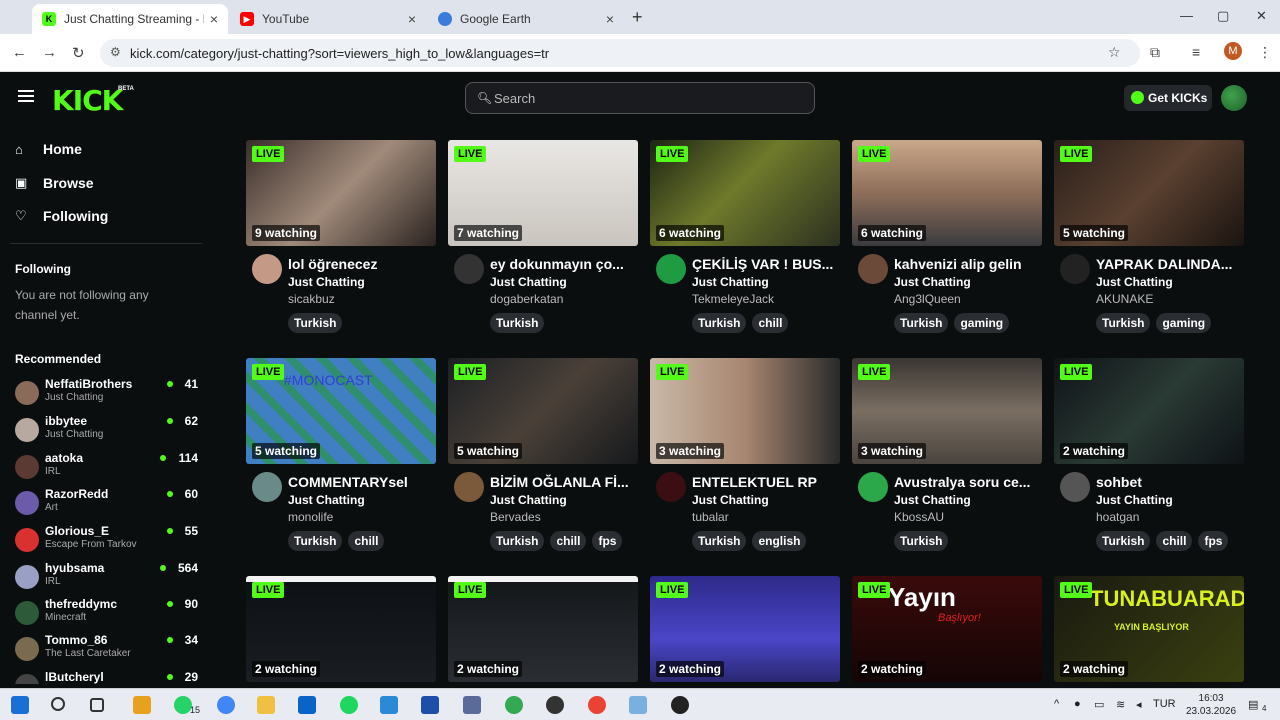  Describe the element at coordinates (107, 505) in the screenshot. I see `recommended-channel: RazorRedd Art 60` at that location.